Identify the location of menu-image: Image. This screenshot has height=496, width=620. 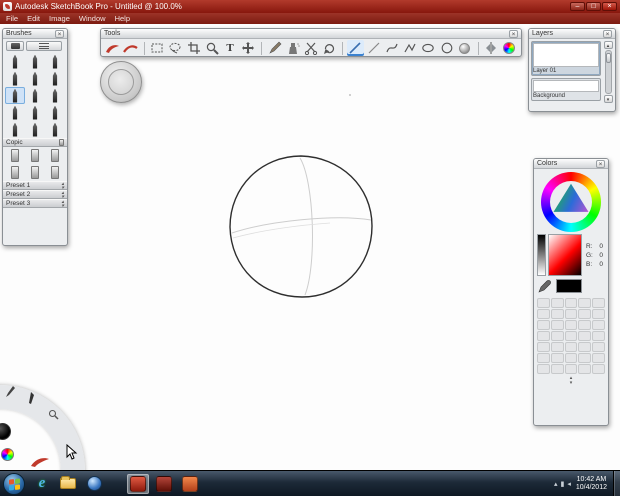
(59, 18).